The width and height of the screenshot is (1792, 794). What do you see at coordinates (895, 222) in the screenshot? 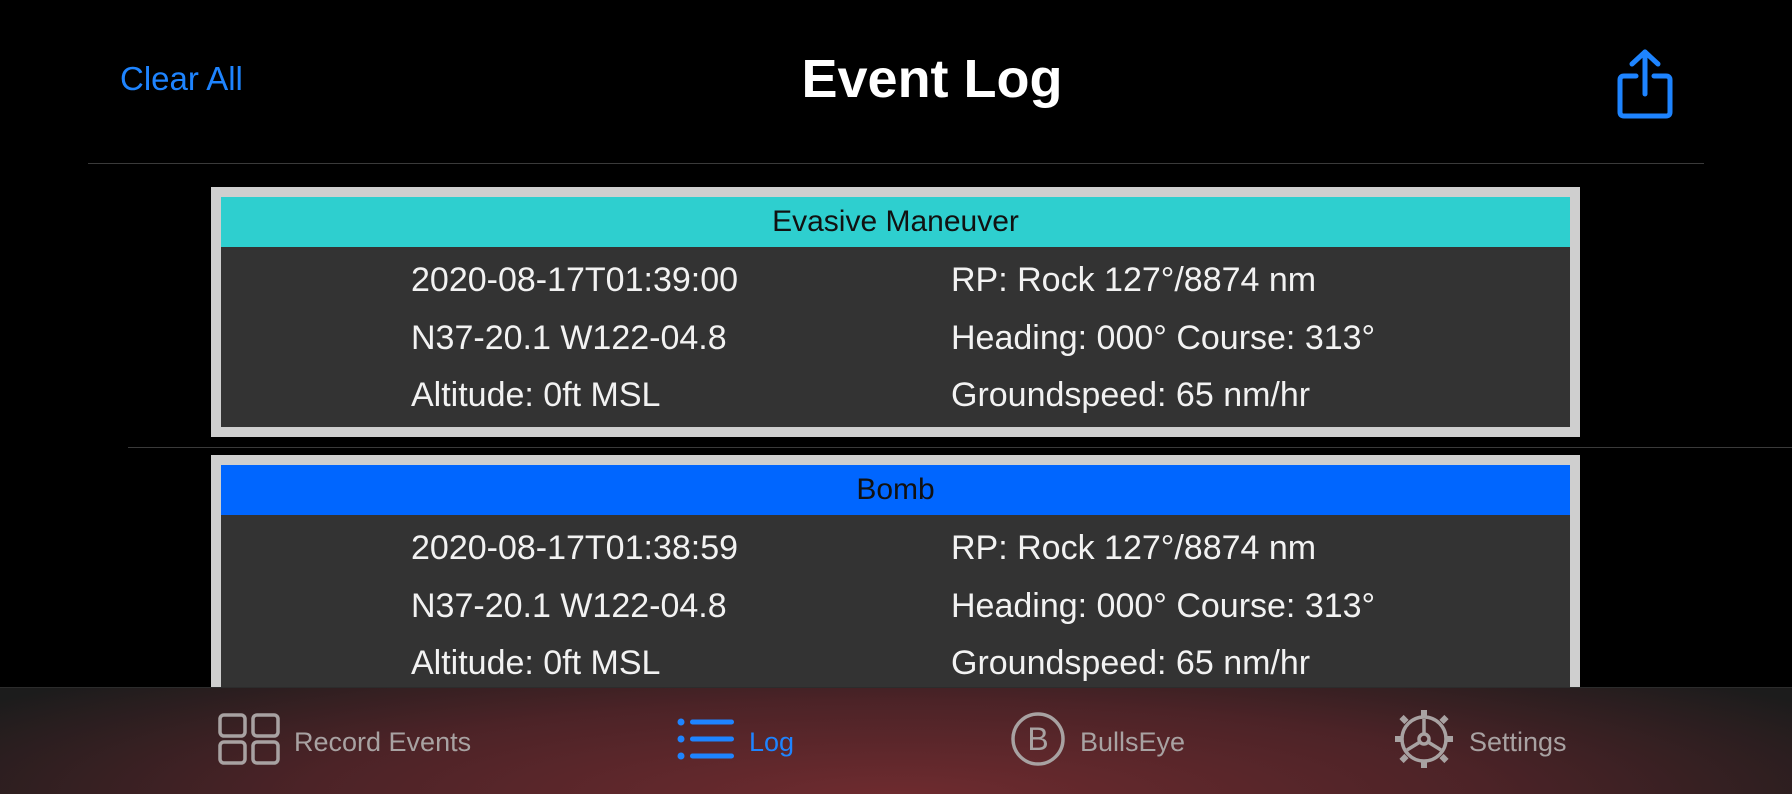
I see `event-type-header: Evasive Maneuver` at bounding box center [895, 222].